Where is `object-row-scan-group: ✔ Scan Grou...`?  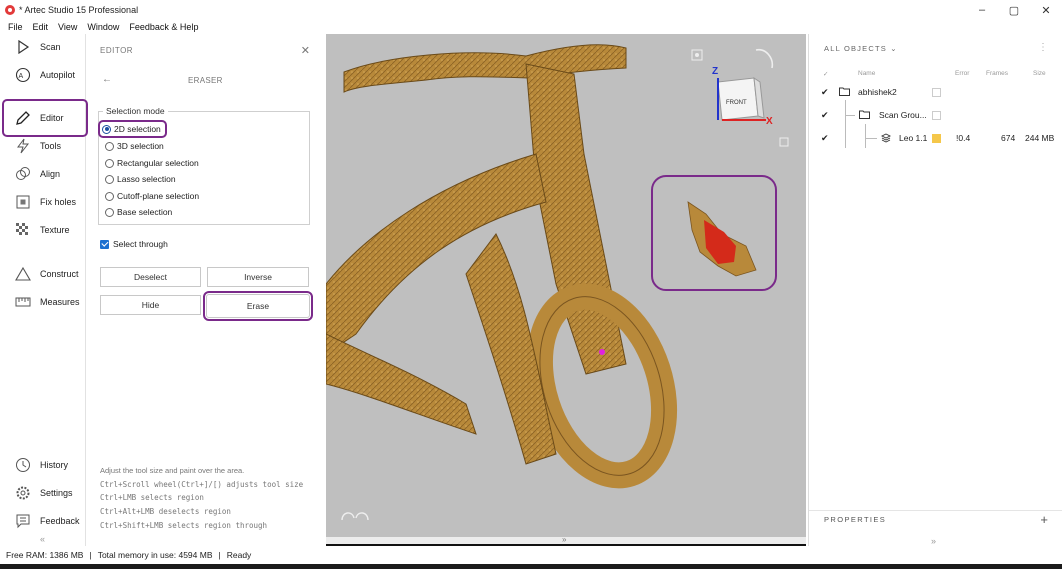 object-row-scan-group: ✔ Scan Grou... is located at coordinates (935, 116).